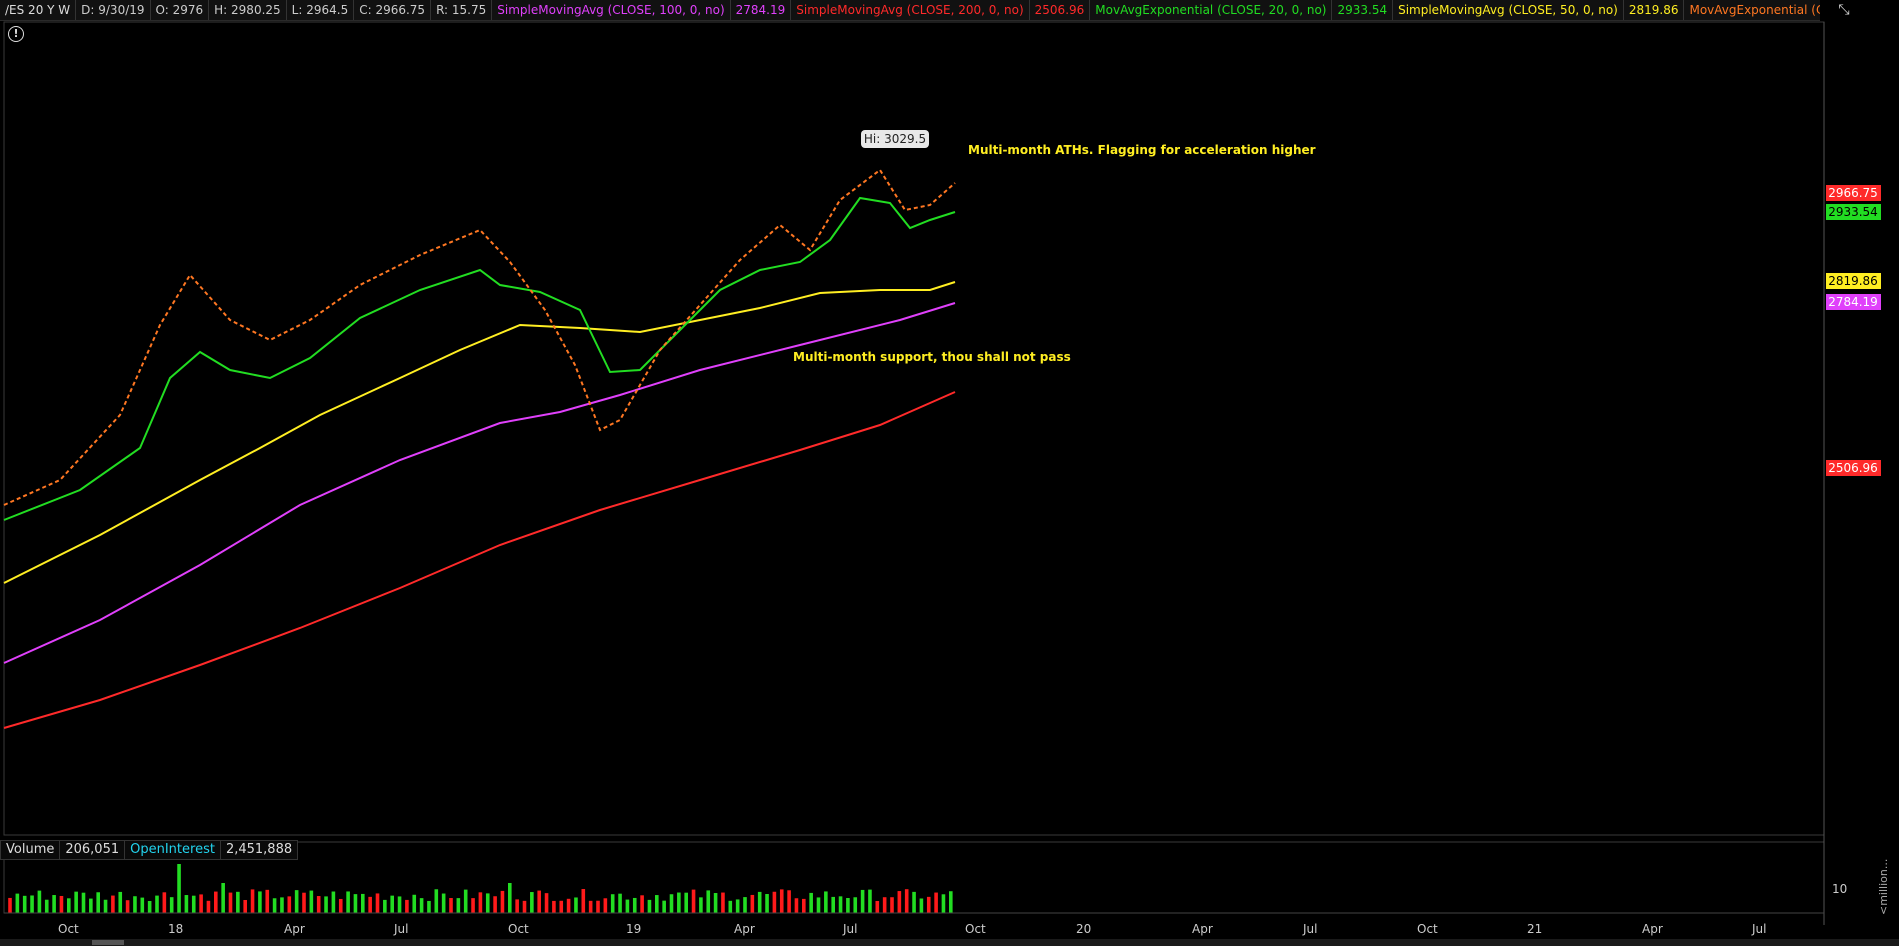 The image size is (1899, 946). Describe the element at coordinates (1839, 889) in the screenshot. I see `volume-tick-label: 10` at that location.